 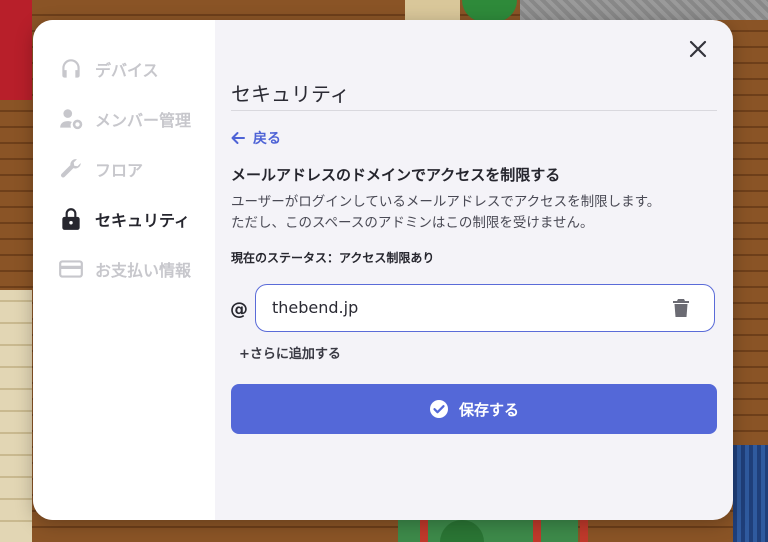 What do you see at coordinates (474, 110) in the screenshot?
I see `title-divider` at bounding box center [474, 110].